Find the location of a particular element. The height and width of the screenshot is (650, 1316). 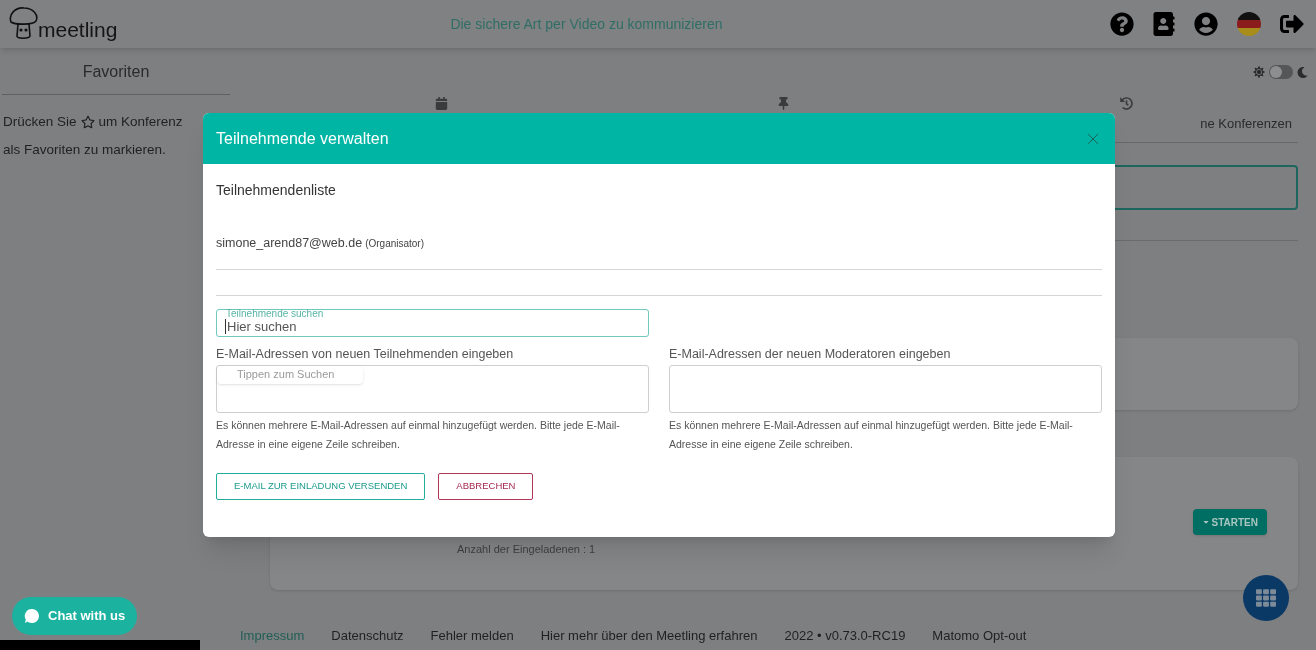

field-label: Teilnehmende suchen is located at coordinates (275, 314).